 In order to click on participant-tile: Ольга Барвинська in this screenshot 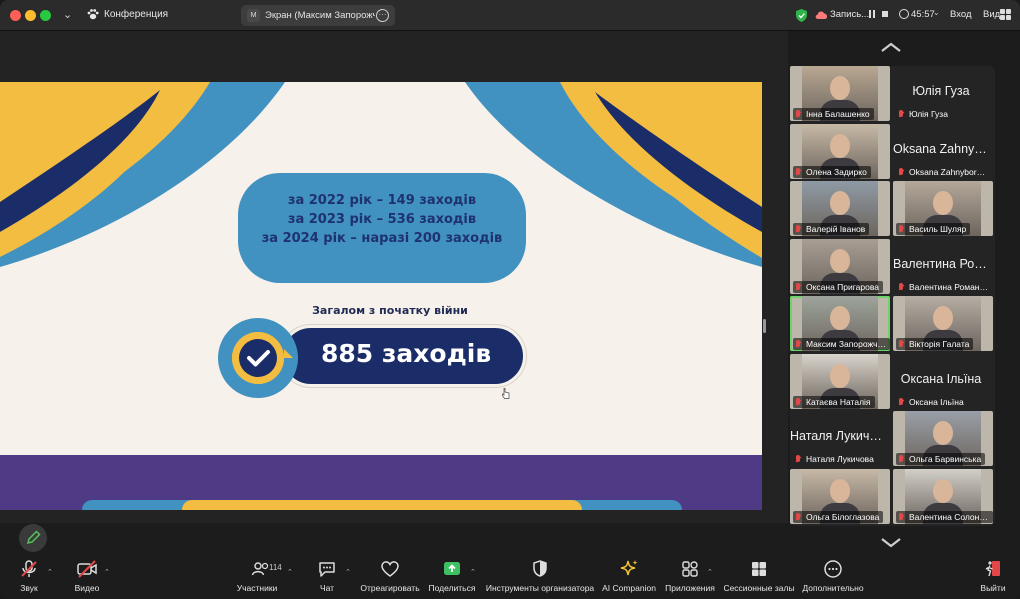, I will do `click(943, 438)`.